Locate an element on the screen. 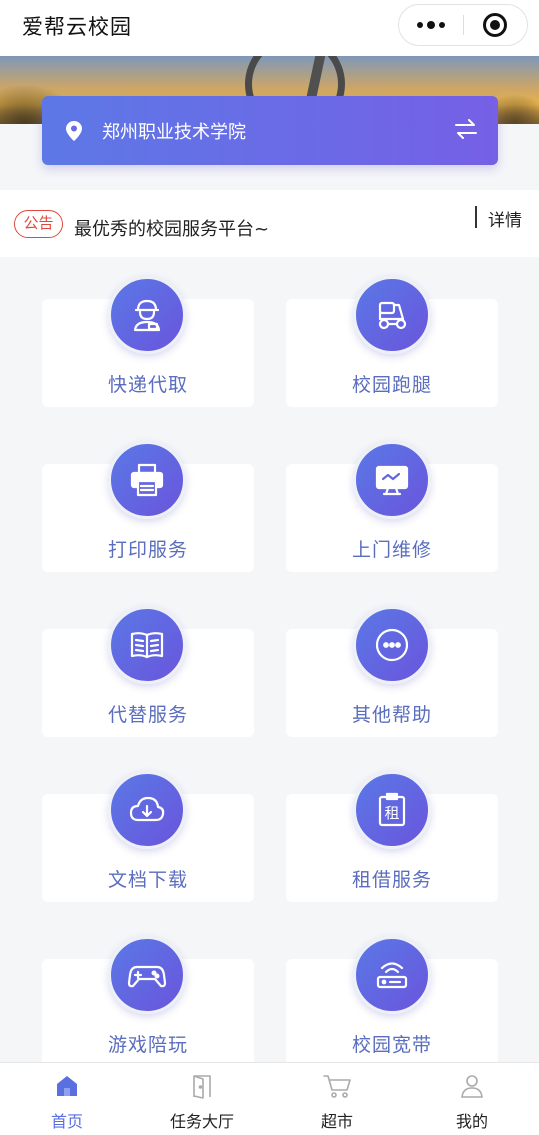  user-icon is located at coordinates (472, 1086).